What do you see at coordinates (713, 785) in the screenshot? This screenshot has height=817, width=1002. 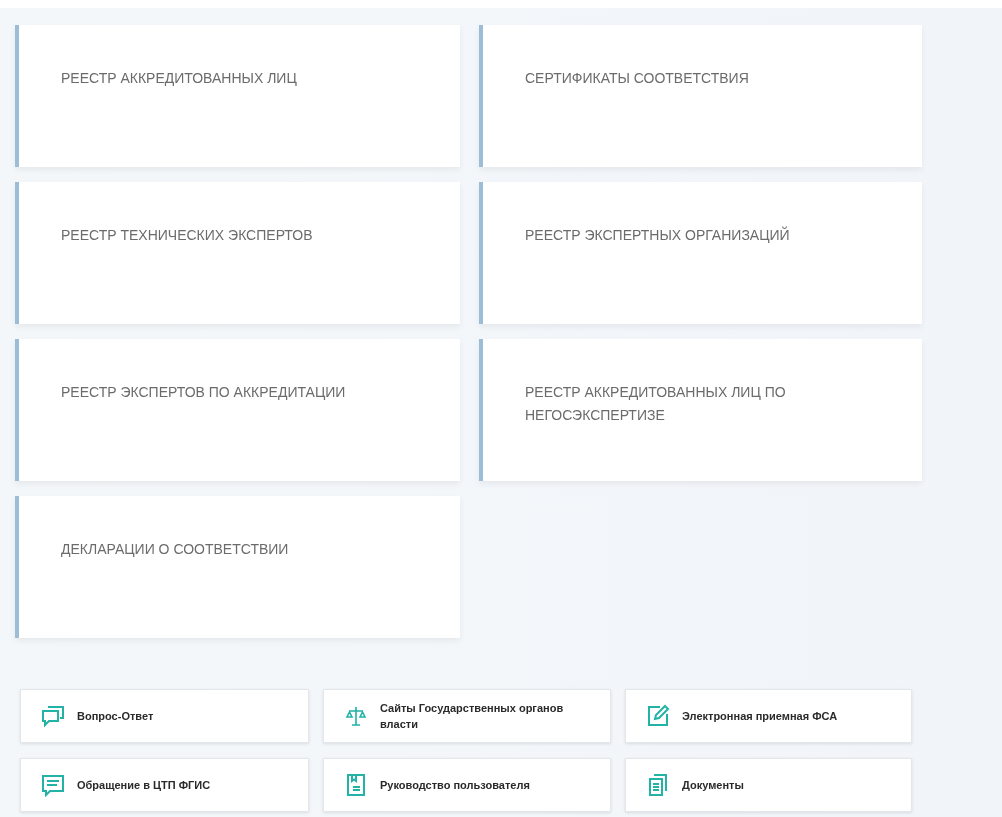 I see `link-label: Документы` at bounding box center [713, 785].